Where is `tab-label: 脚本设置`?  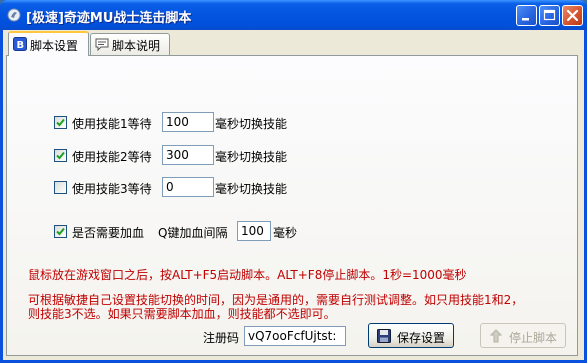
tab-label: 脚本设置 is located at coordinates (54, 46).